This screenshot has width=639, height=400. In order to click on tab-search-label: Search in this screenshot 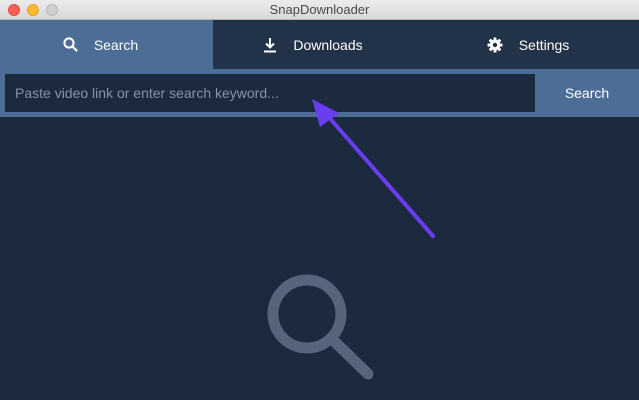, I will do `click(116, 44)`.